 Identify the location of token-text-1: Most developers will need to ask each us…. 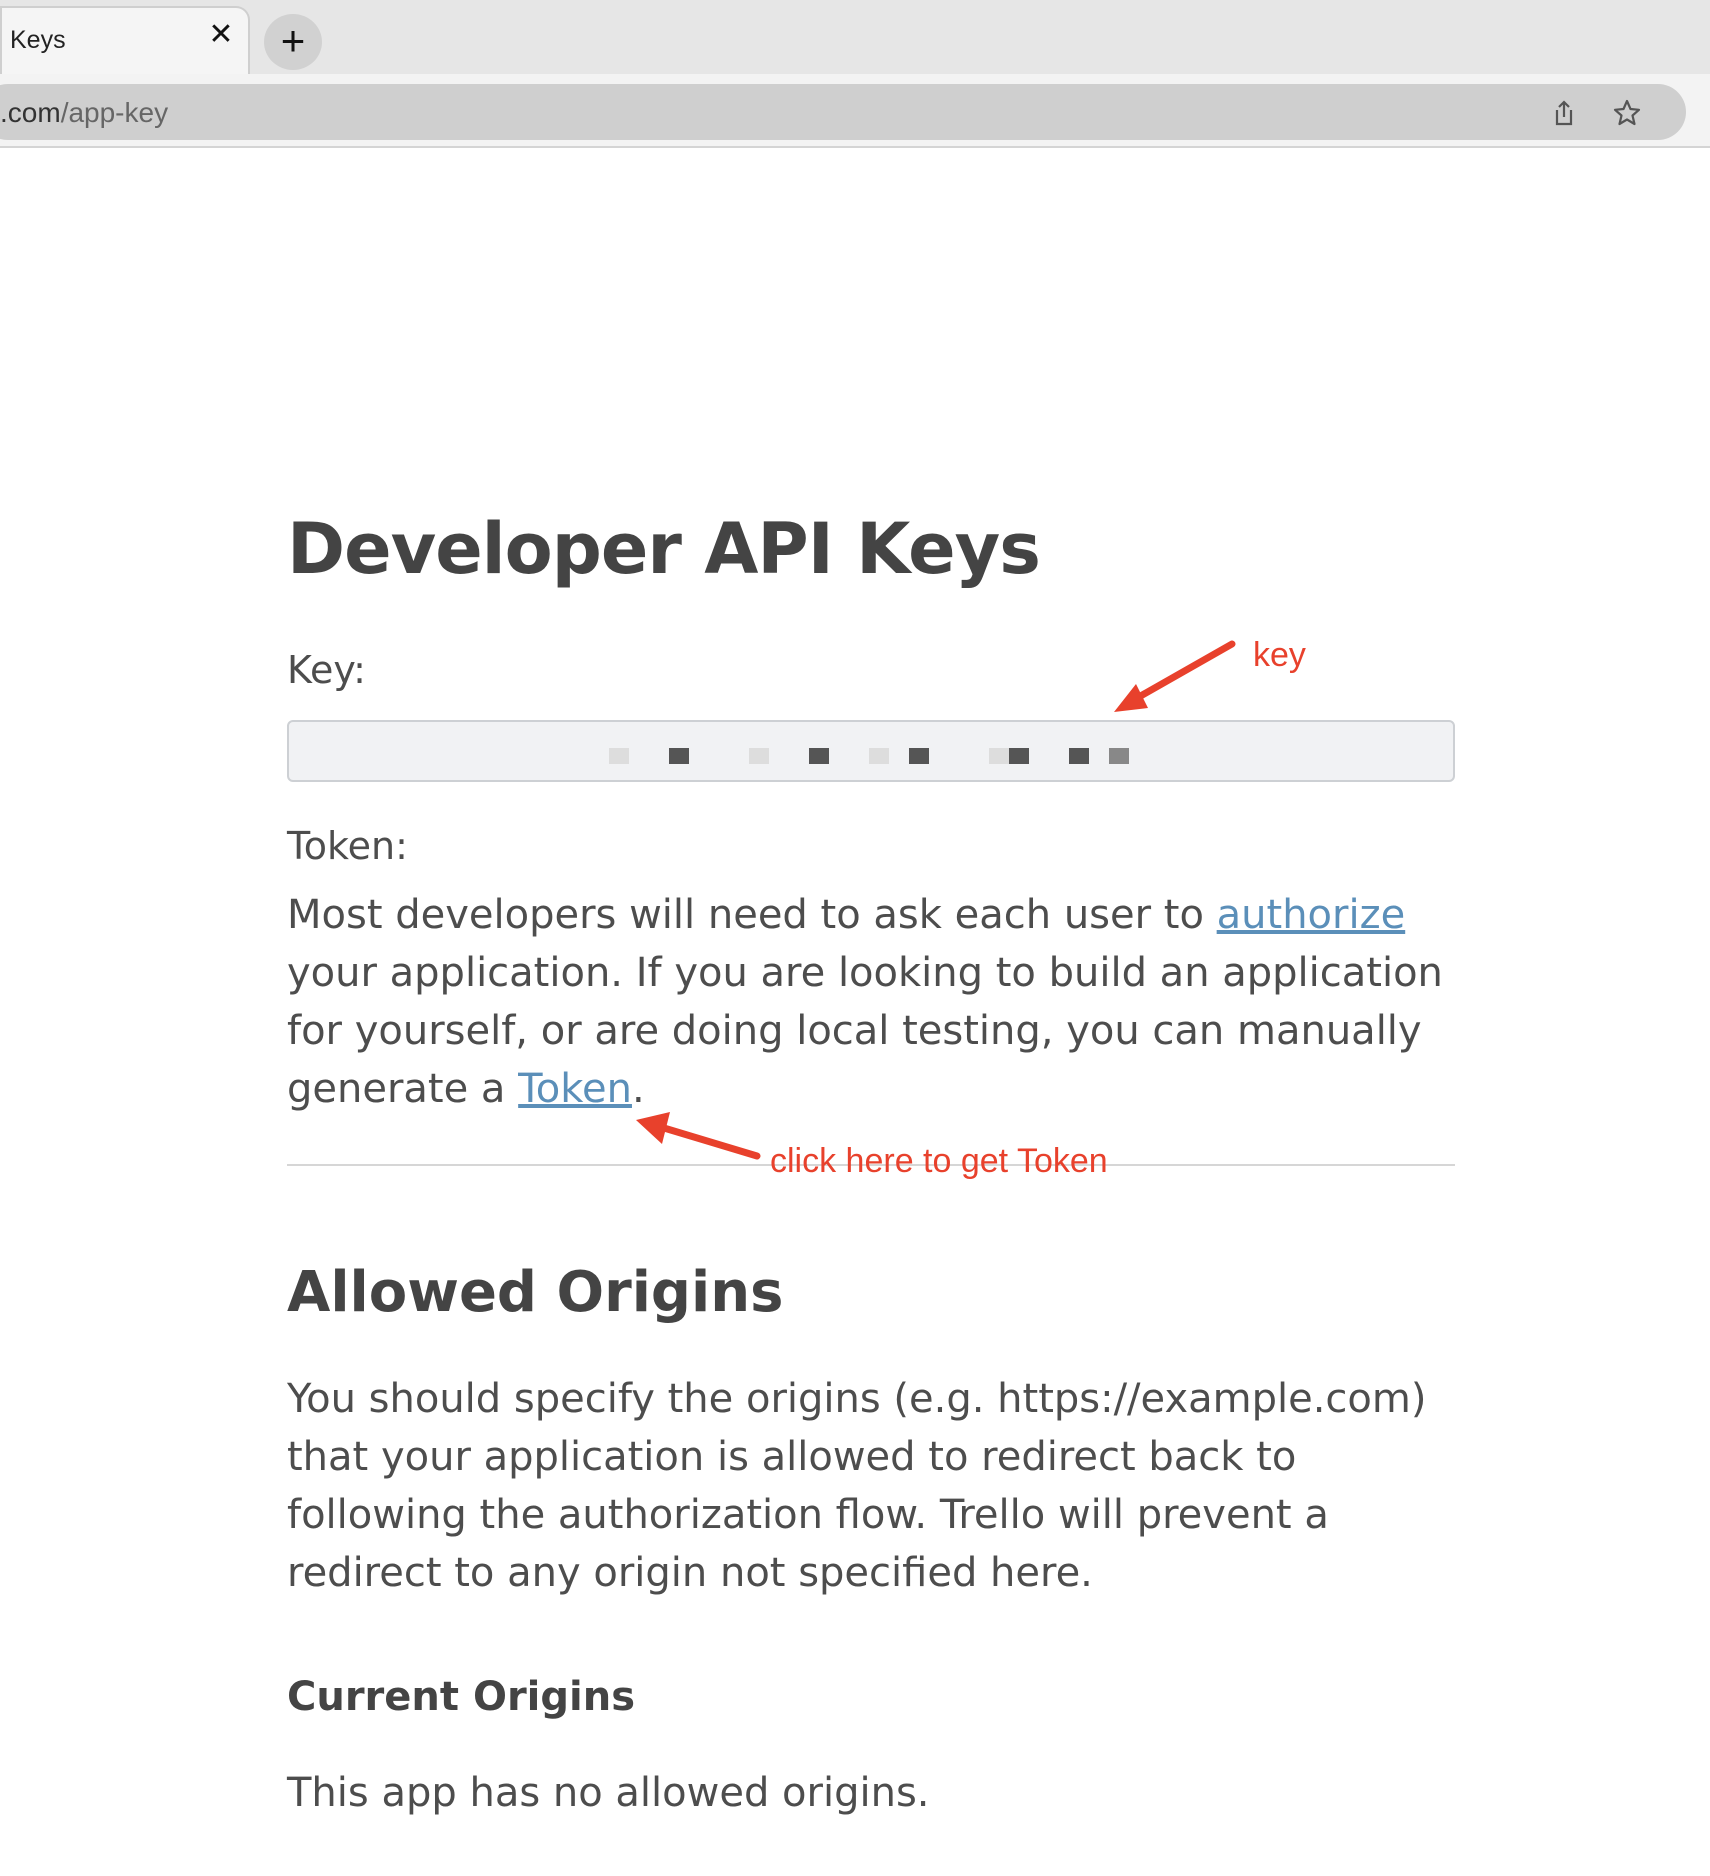
(752, 915).